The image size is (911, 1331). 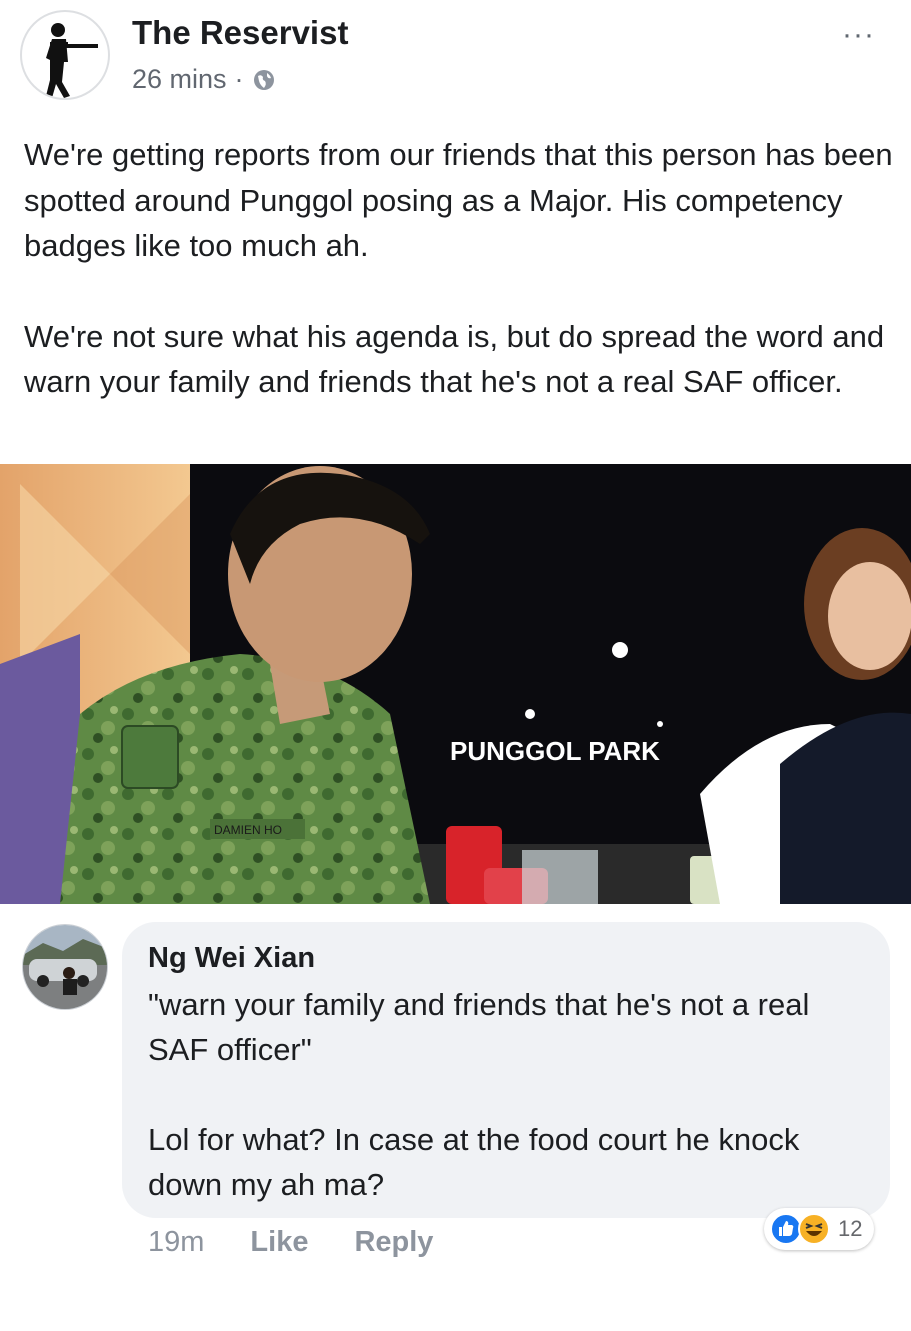 I want to click on comment-timestamp: 19m, so click(x=176, y=1242).